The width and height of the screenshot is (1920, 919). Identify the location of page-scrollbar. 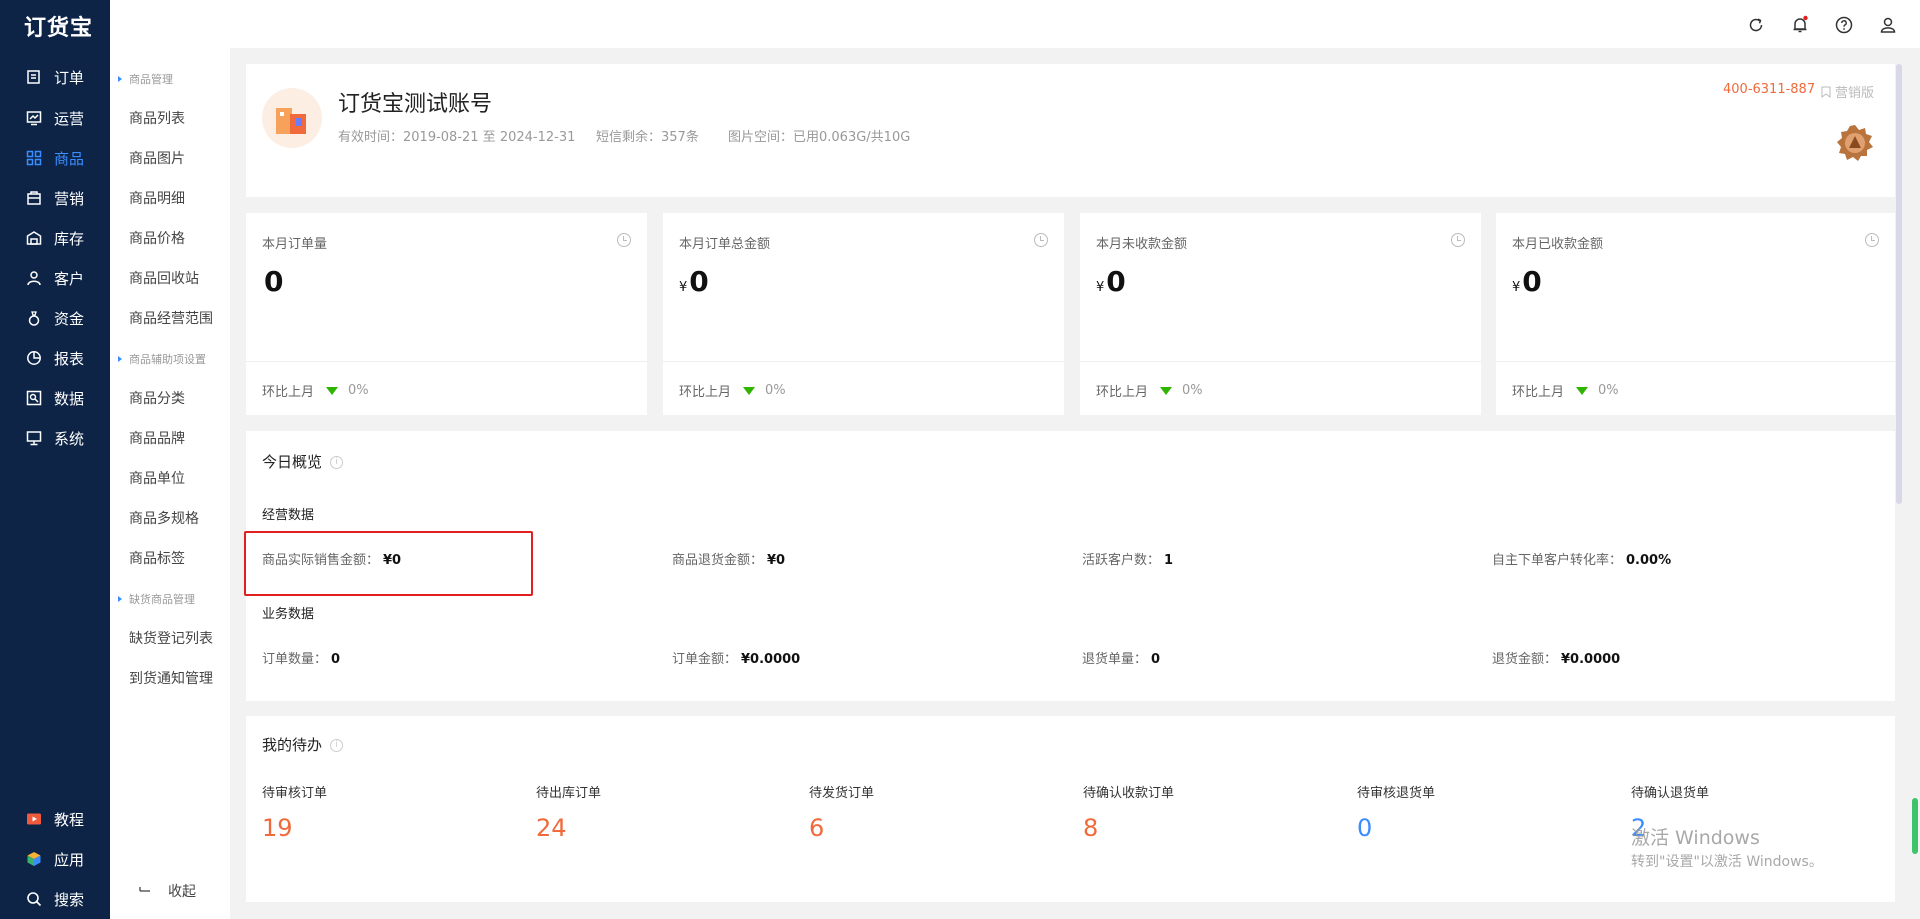
(1915, 826).